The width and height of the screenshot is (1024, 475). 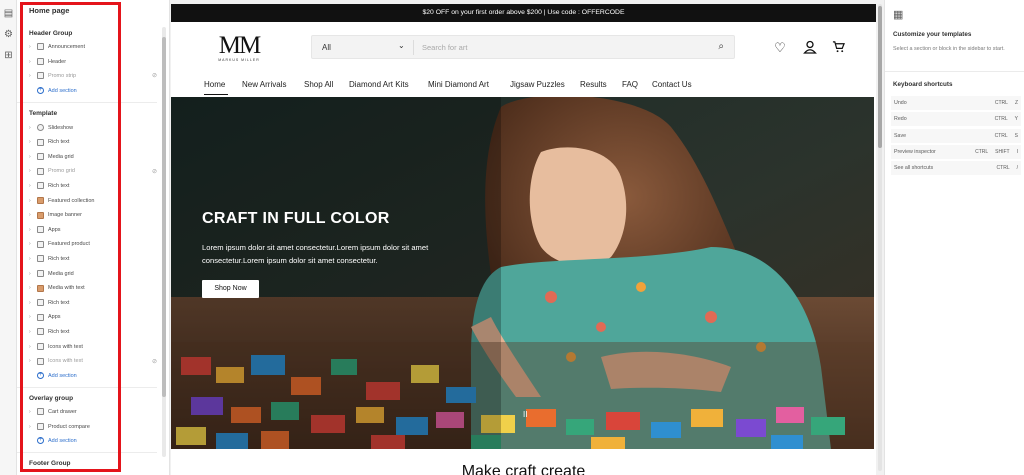 I want to click on icon-rail: ▤ ⚙ ⊞, so click(x=8, y=237).